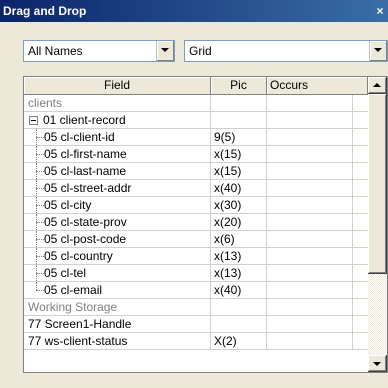 The width and height of the screenshot is (388, 388). I want to click on table-row: 77 ws-client-status X(2), so click(196, 341).